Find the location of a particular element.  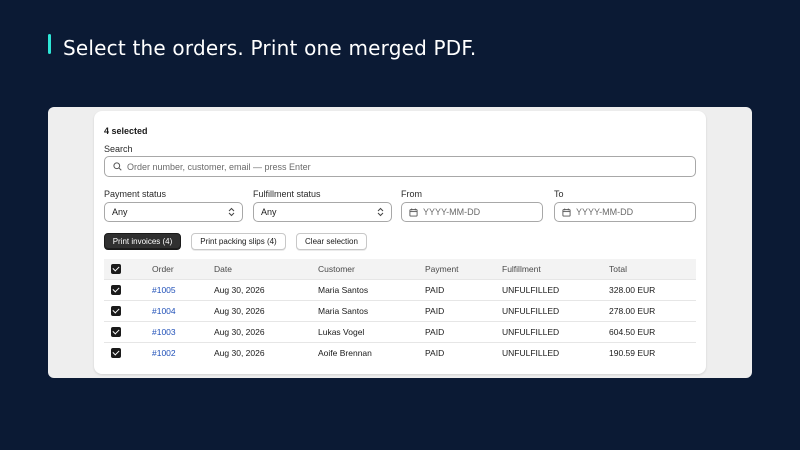

search-input is located at coordinates (407, 166).